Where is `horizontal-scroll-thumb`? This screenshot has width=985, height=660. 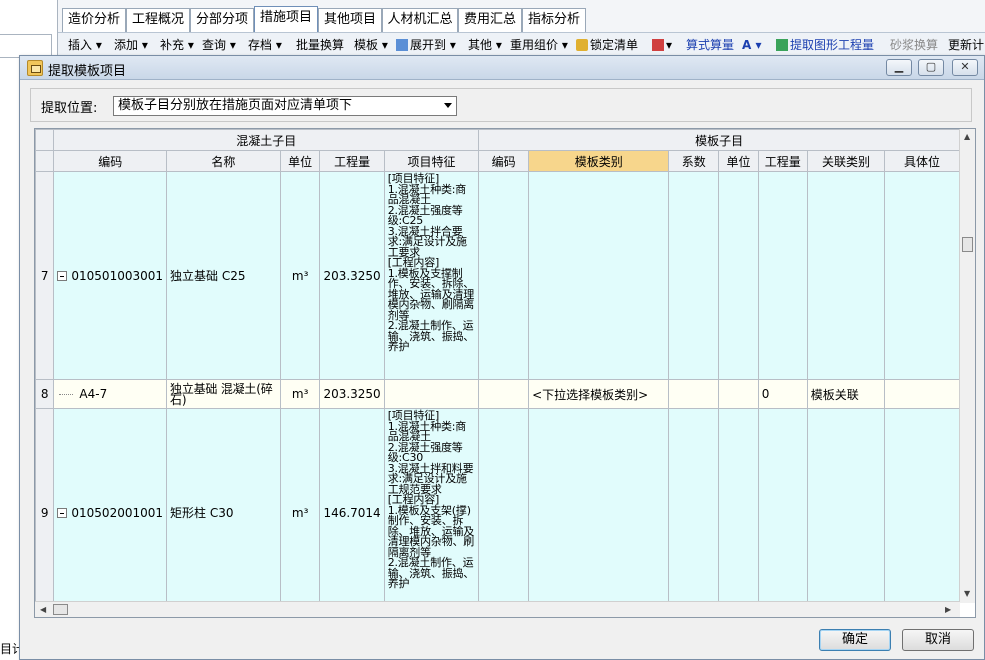 horizontal-scroll-thumb is located at coordinates (60, 609).